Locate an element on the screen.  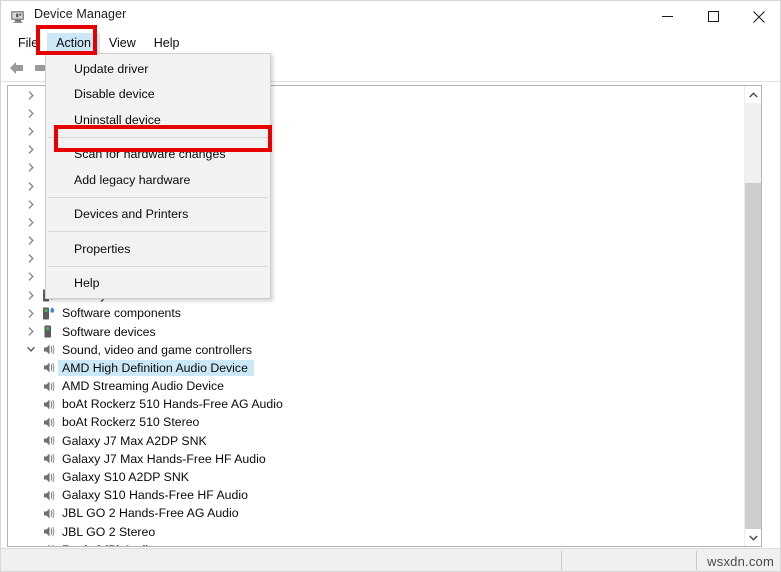
tree-row-label: AMD Streaming Audio Device is located at coordinates (143, 386).